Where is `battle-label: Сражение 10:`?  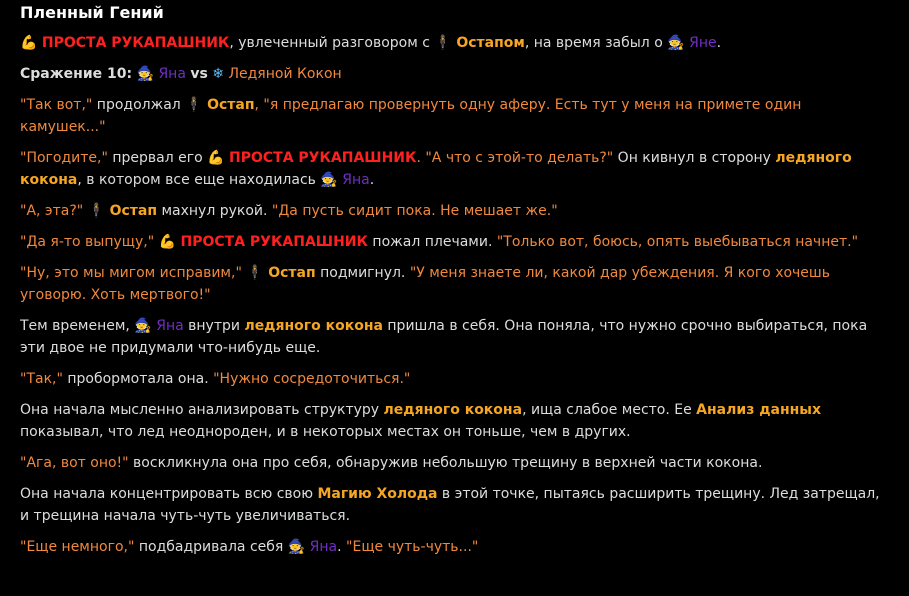 battle-label: Сражение 10: is located at coordinates (76, 74).